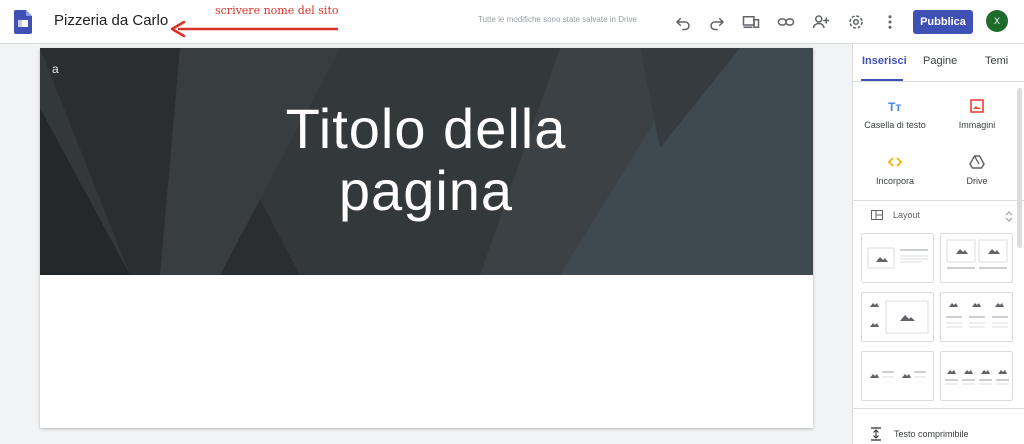 The width and height of the screenshot is (1024, 444). Describe the element at coordinates (821, 22) in the screenshot. I see `share-add-person-icon` at that location.